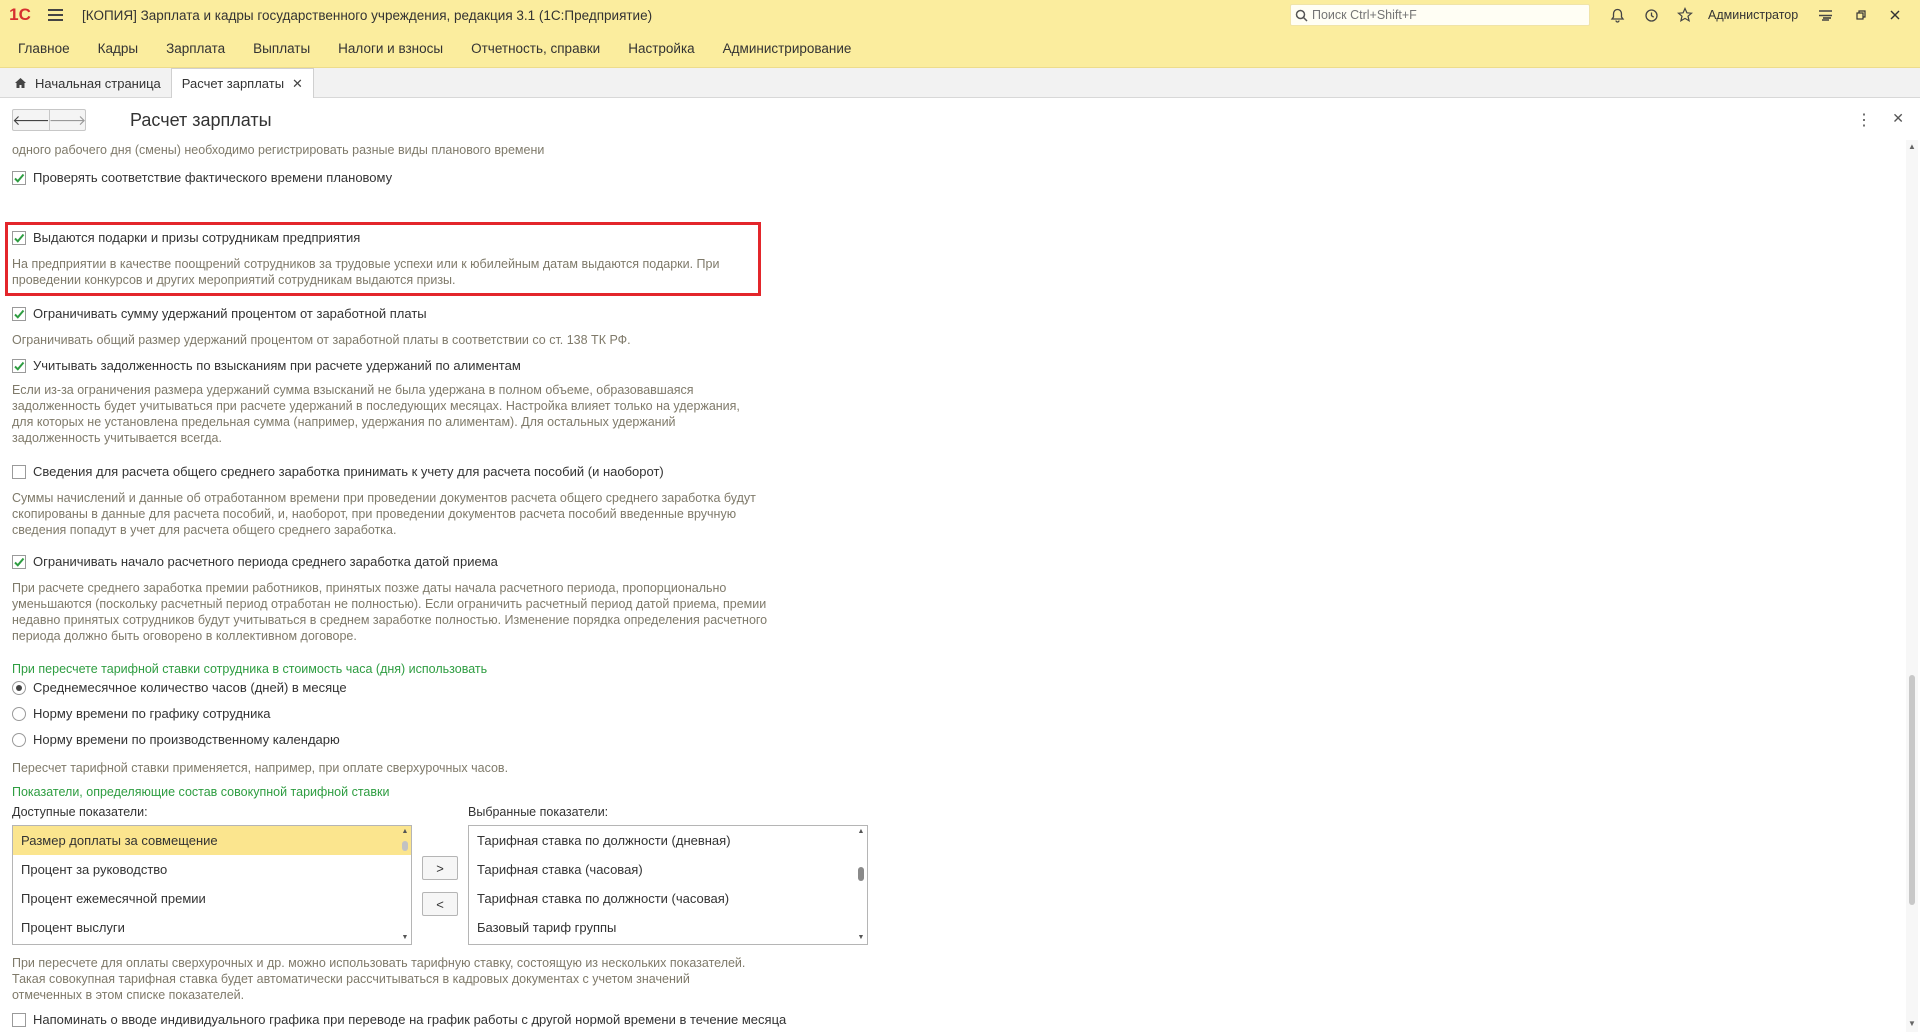  Describe the element at coordinates (668, 840) in the screenshot. I see `list-item: Тарифная ставка по должности (дневная)` at that location.